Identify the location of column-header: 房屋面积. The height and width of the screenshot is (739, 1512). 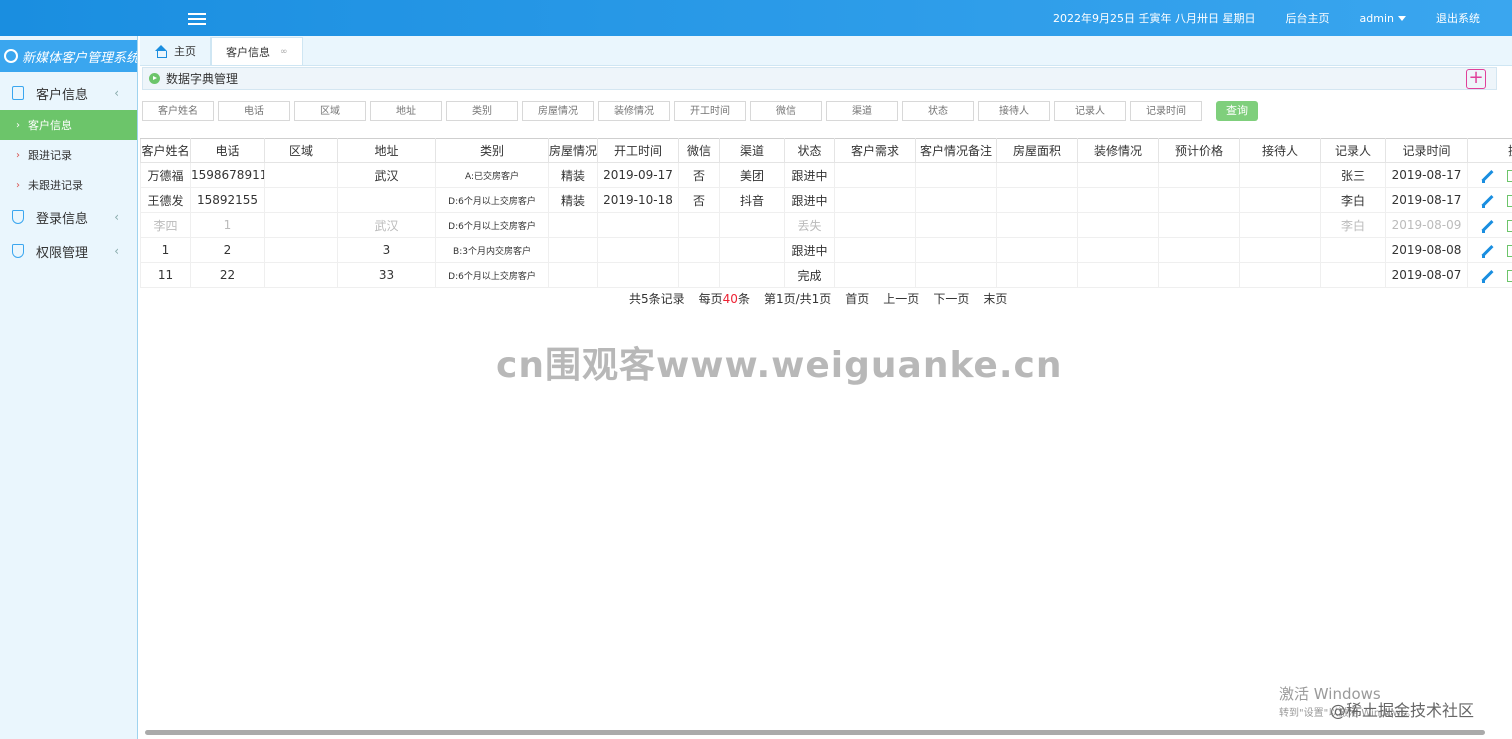
(1037, 150).